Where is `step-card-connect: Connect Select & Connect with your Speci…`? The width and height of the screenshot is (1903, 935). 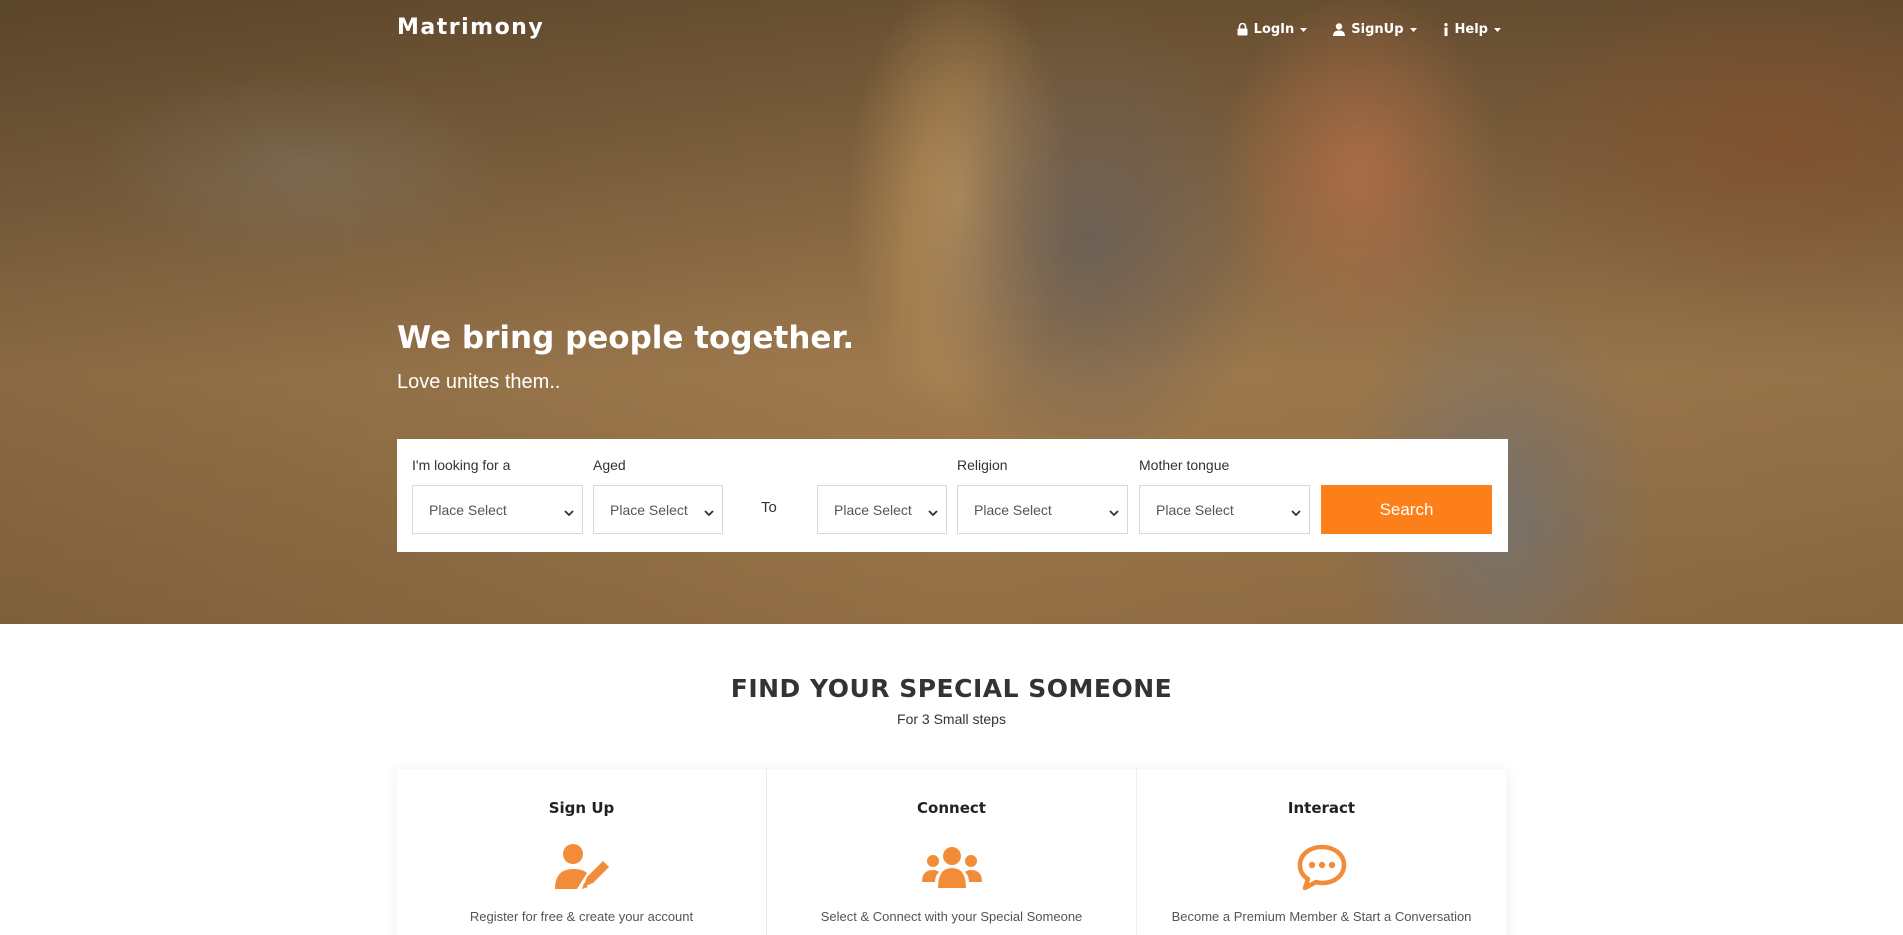
step-card-connect: Connect Select & Connect with your Speci… is located at coordinates (952, 852).